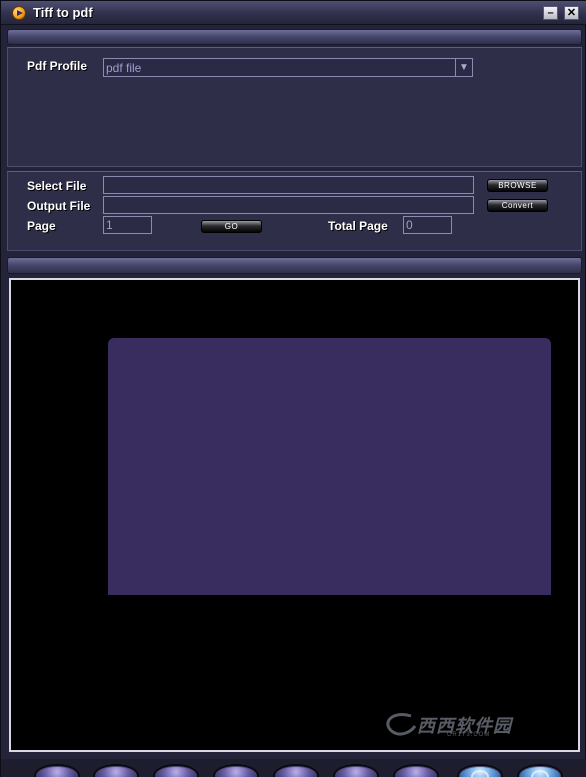  What do you see at coordinates (293, 13) in the screenshot?
I see `title-bar: Tiff to pdf – ✕` at bounding box center [293, 13].